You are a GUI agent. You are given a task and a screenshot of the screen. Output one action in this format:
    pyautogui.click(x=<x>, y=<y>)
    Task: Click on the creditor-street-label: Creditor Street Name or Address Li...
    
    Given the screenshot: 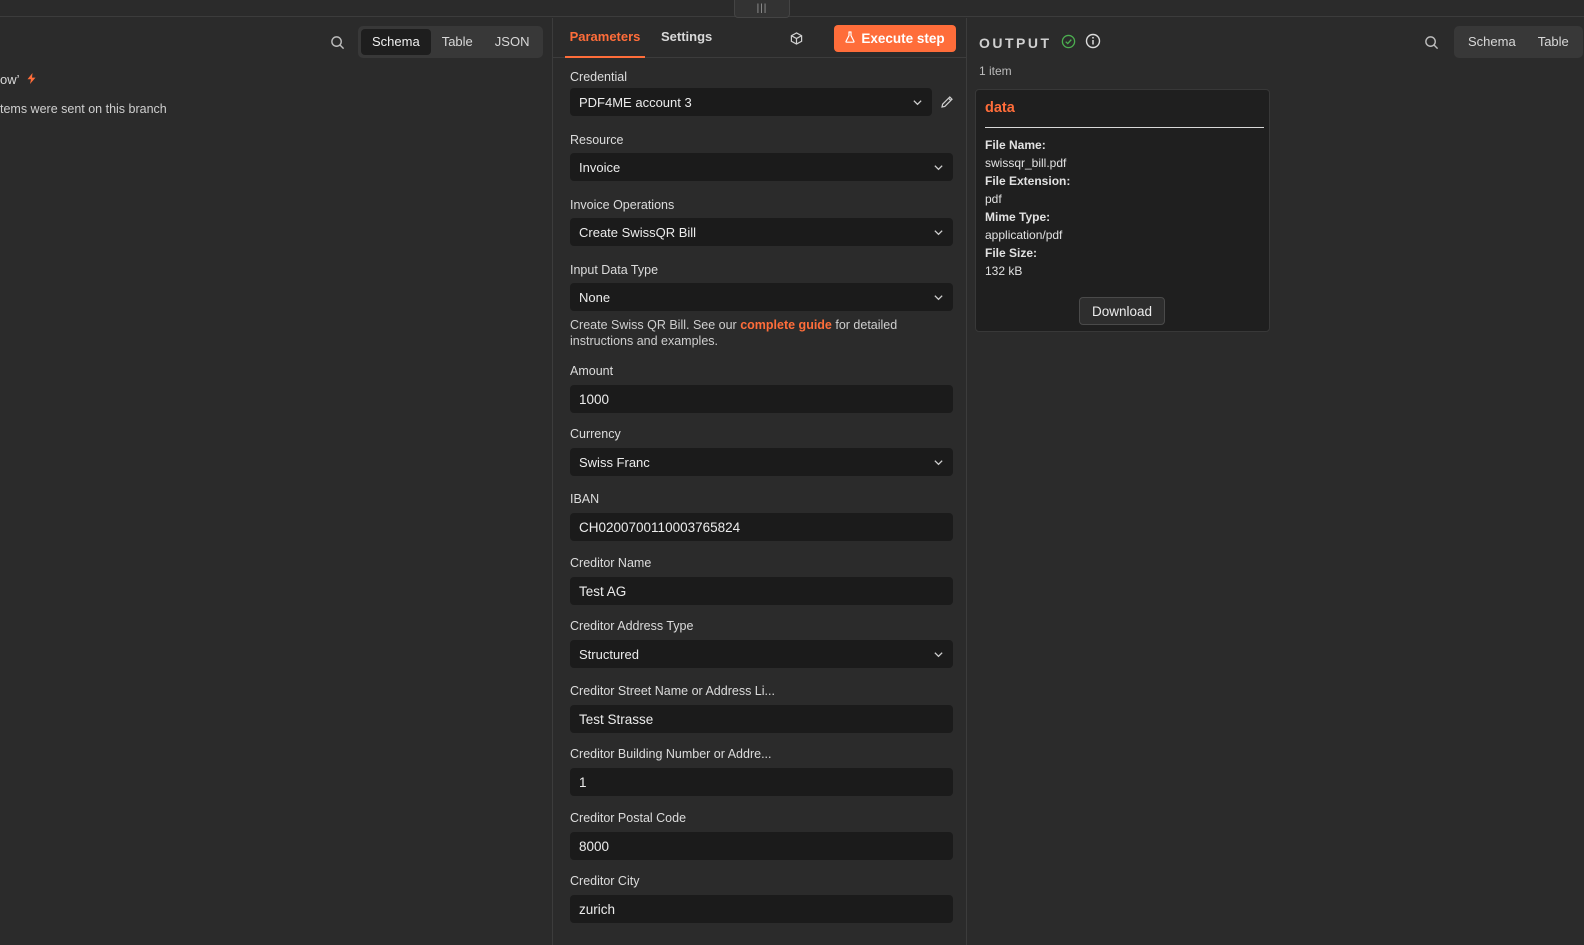 What is the action you would take?
    pyautogui.click(x=672, y=691)
    